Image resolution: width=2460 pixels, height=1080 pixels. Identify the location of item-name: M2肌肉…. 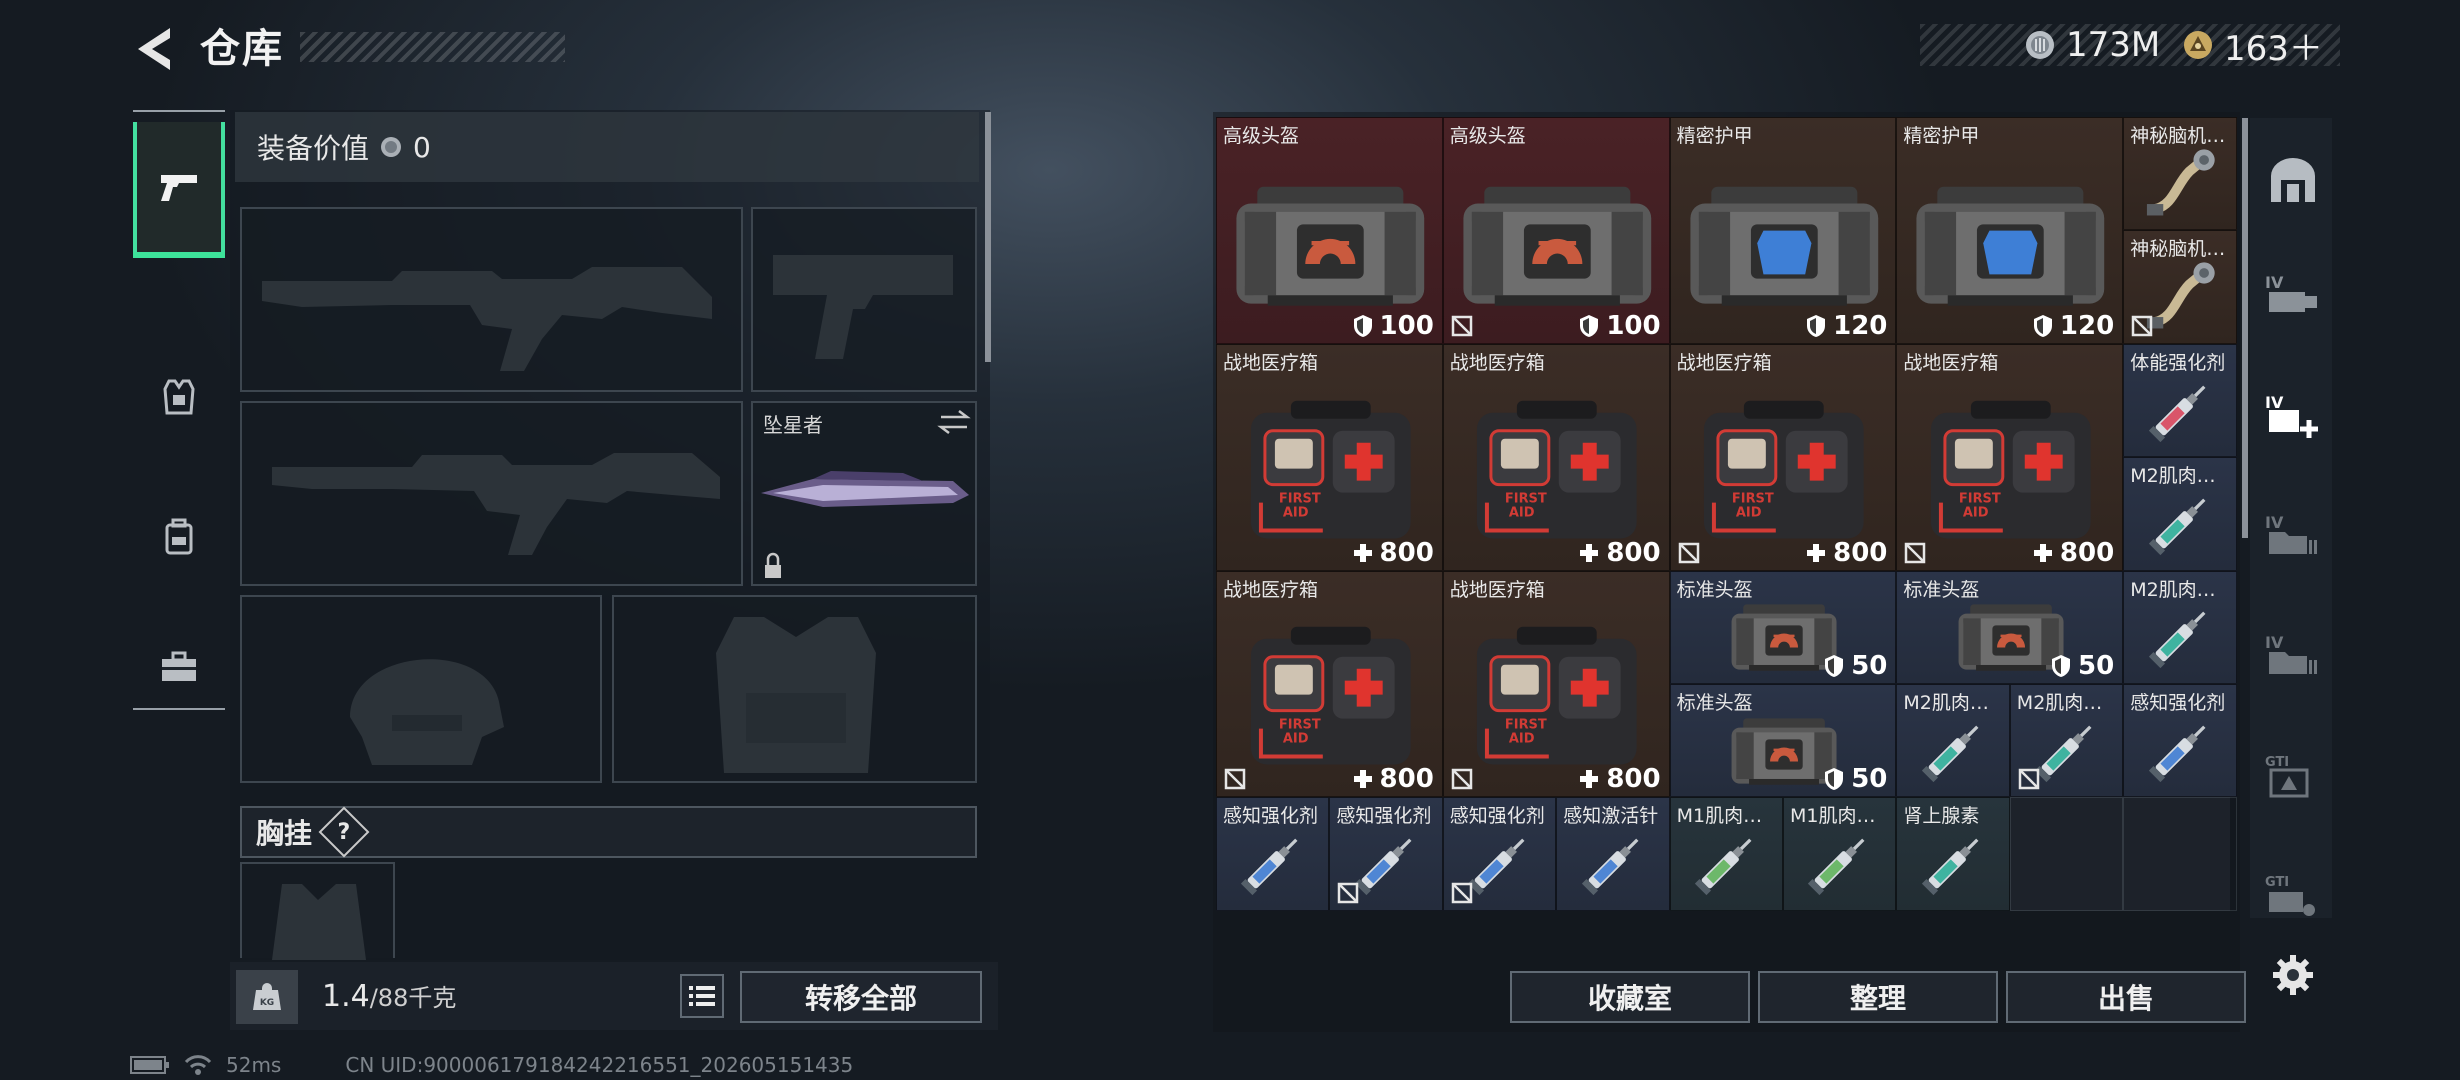
(1946, 703).